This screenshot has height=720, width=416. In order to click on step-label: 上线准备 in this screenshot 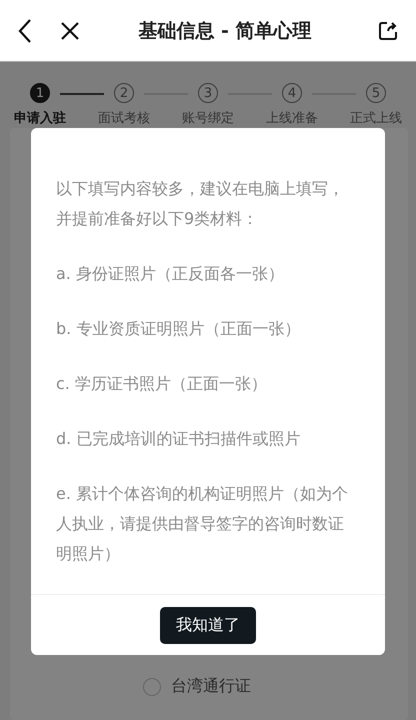, I will do `click(292, 118)`.